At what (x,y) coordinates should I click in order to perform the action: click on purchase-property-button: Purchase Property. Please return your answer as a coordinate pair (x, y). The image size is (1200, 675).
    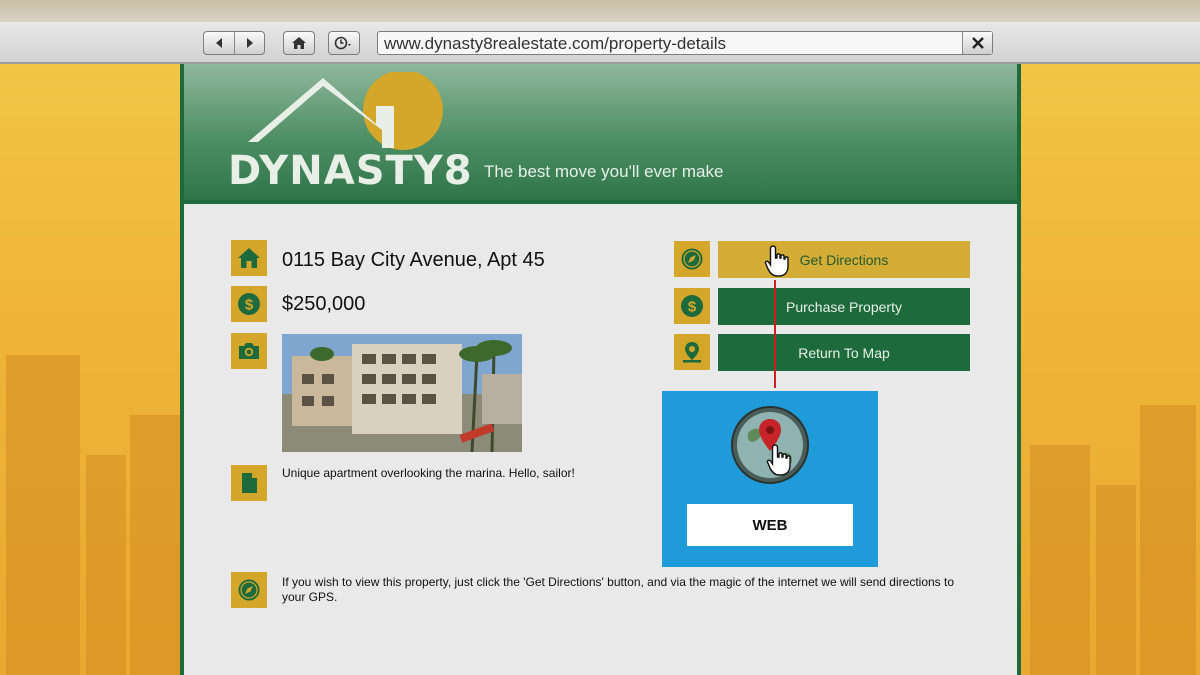
    Looking at the image, I should click on (844, 306).